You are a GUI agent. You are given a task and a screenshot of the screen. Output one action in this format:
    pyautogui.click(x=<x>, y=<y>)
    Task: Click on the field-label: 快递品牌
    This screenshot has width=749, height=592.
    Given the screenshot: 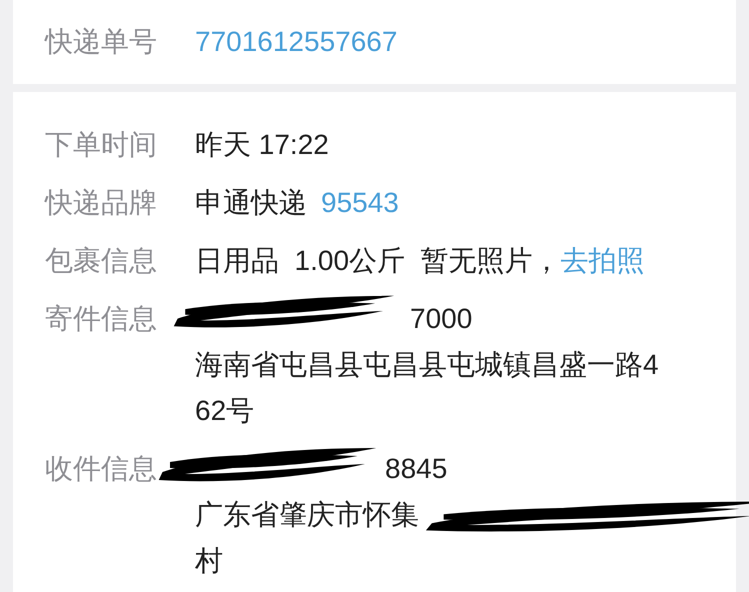 What is the action you would take?
    pyautogui.click(x=101, y=203)
    